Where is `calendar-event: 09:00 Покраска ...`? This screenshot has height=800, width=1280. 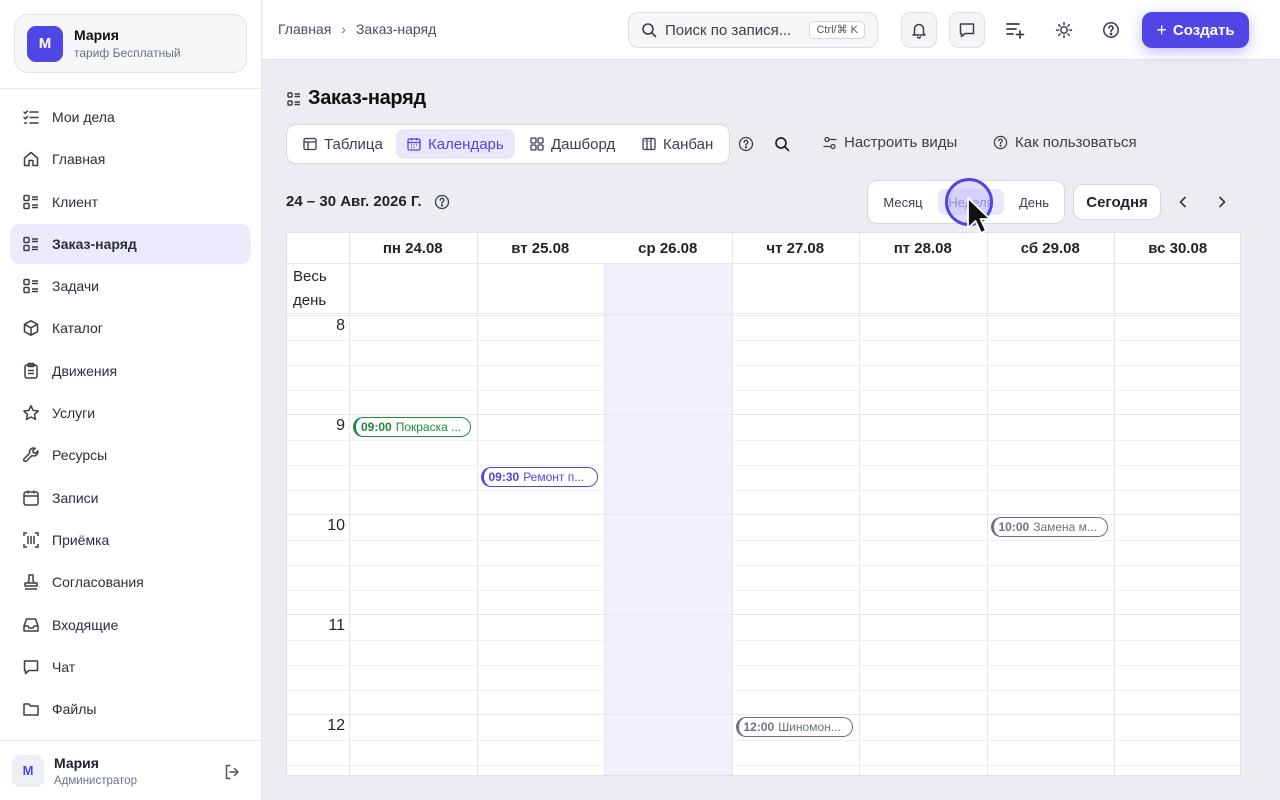
calendar-event: 09:00 Покраска ... is located at coordinates (412, 427).